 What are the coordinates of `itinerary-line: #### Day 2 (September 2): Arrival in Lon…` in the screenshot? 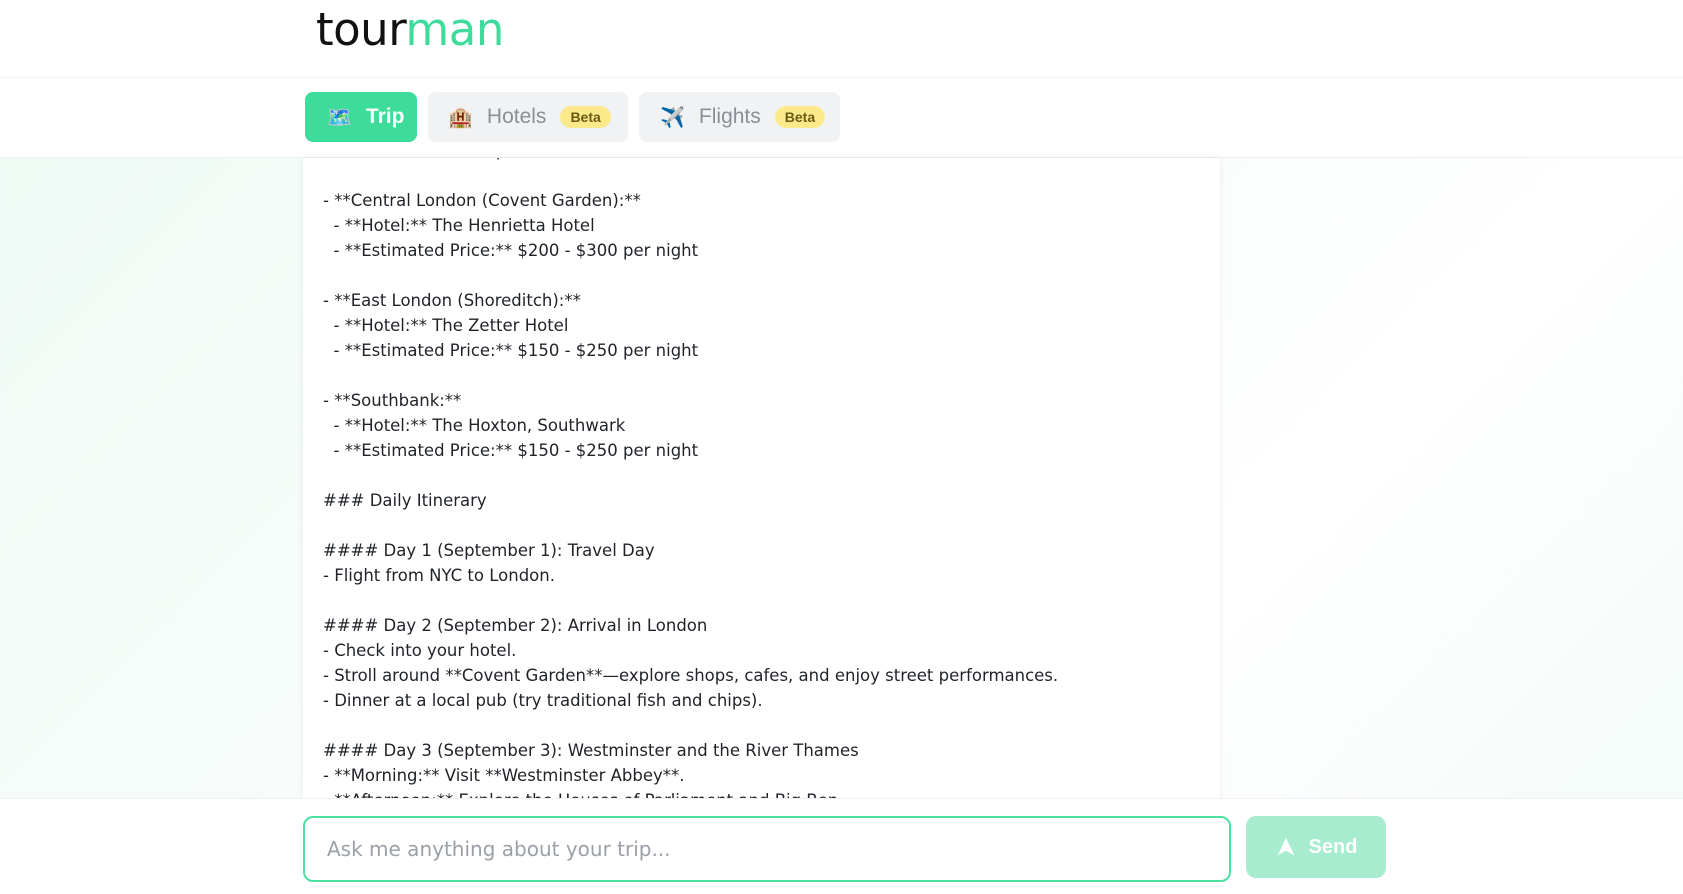 It's located at (515, 625).